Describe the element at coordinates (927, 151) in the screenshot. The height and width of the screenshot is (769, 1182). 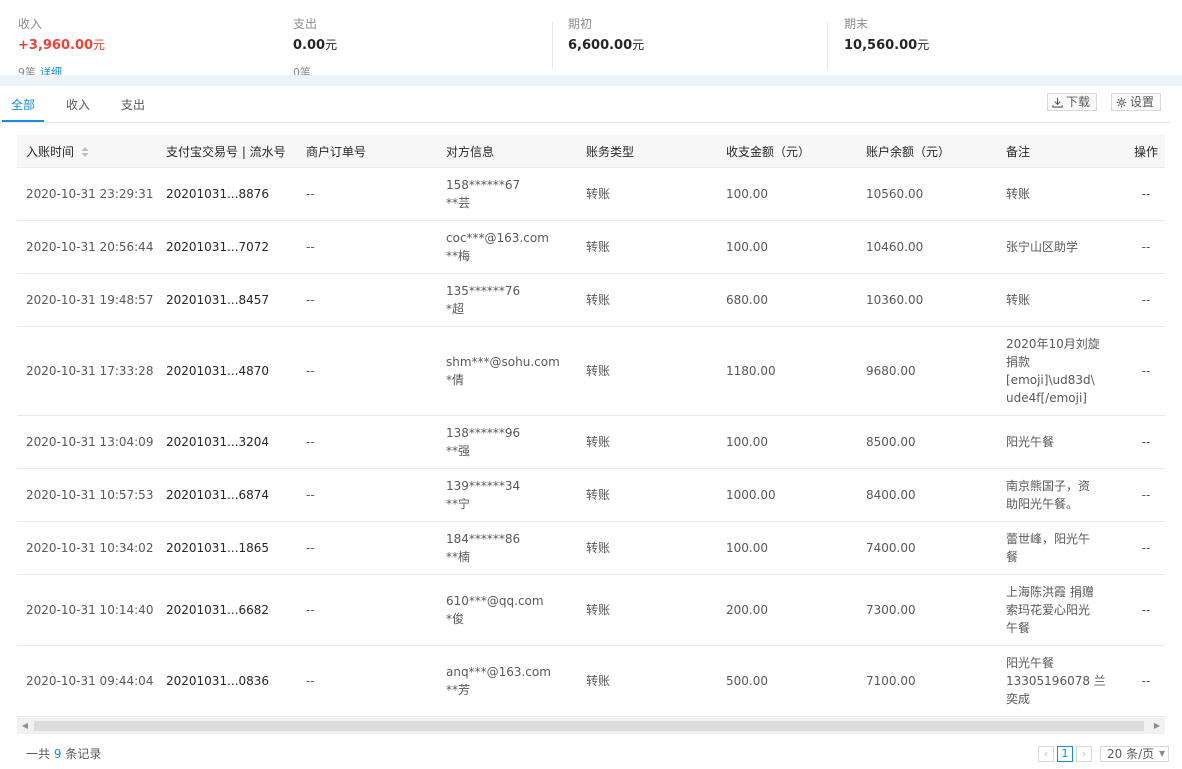
I see `column-header-balance: 账户余额（元）` at that location.